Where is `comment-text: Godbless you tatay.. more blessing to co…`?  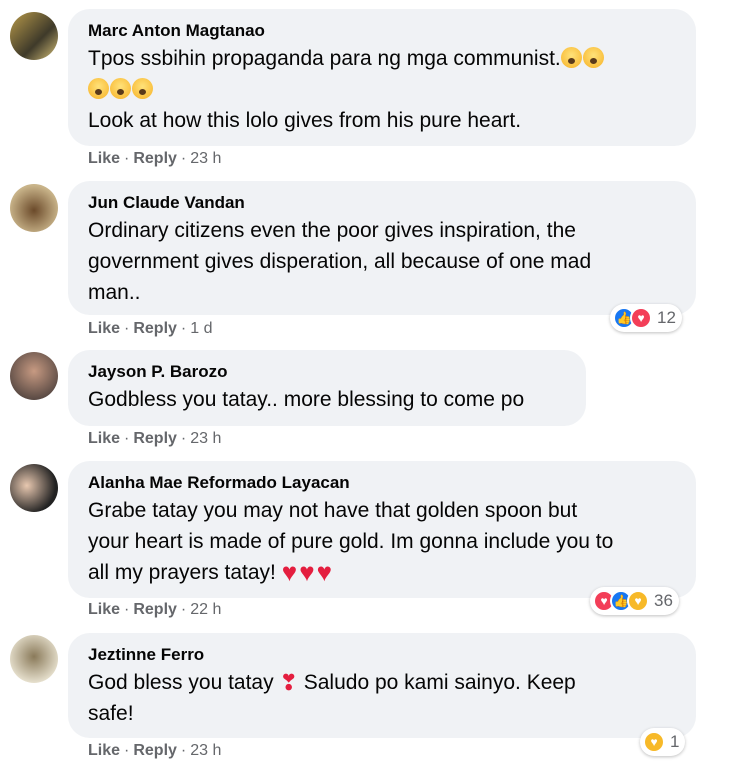 comment-text: Godbless you tatay.. more blessing to co… is located at coordinates (306, 399).